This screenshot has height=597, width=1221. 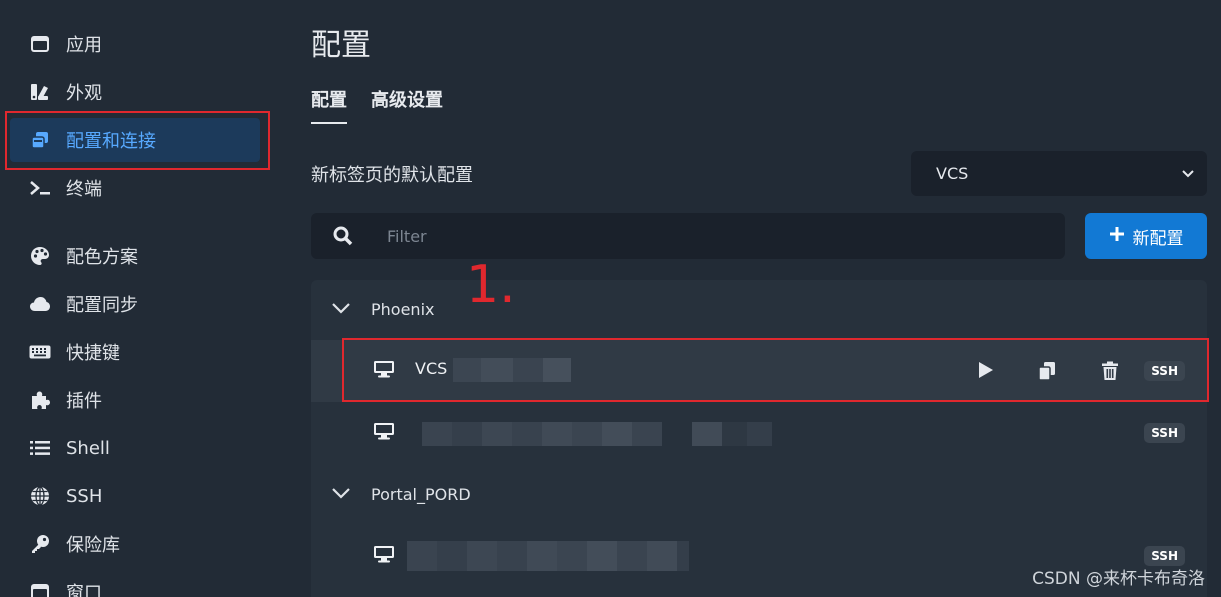 I want to click on group-header-portal-pord: Portal_PORD, so click(x=401, y=494).